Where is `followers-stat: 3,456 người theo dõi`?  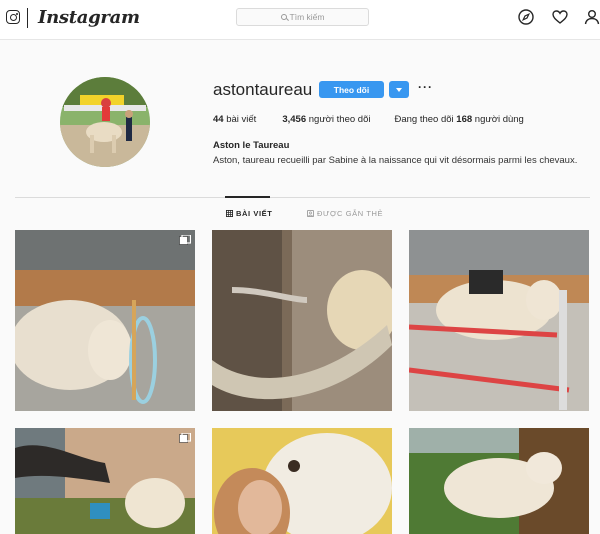
followers-stat: 3,456 người theo dõi is located at coordinates (326, 119).